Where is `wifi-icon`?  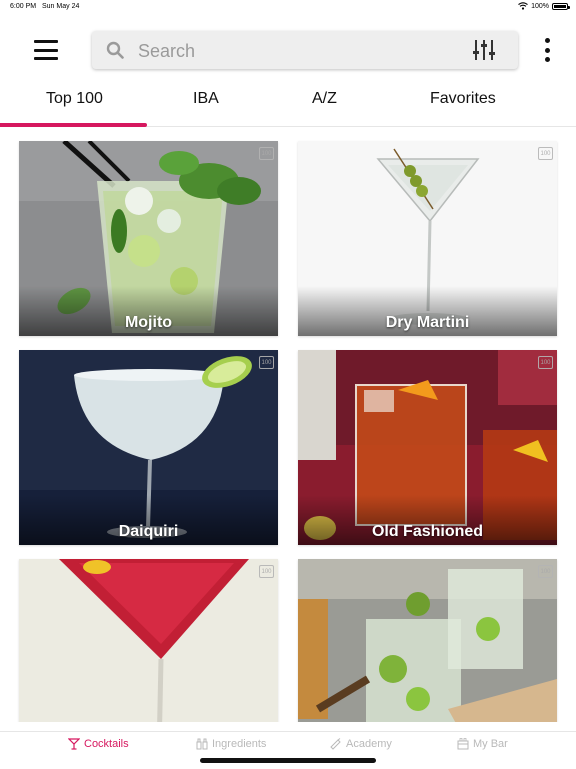
wifi-icon is located at coordinates (523, 6).